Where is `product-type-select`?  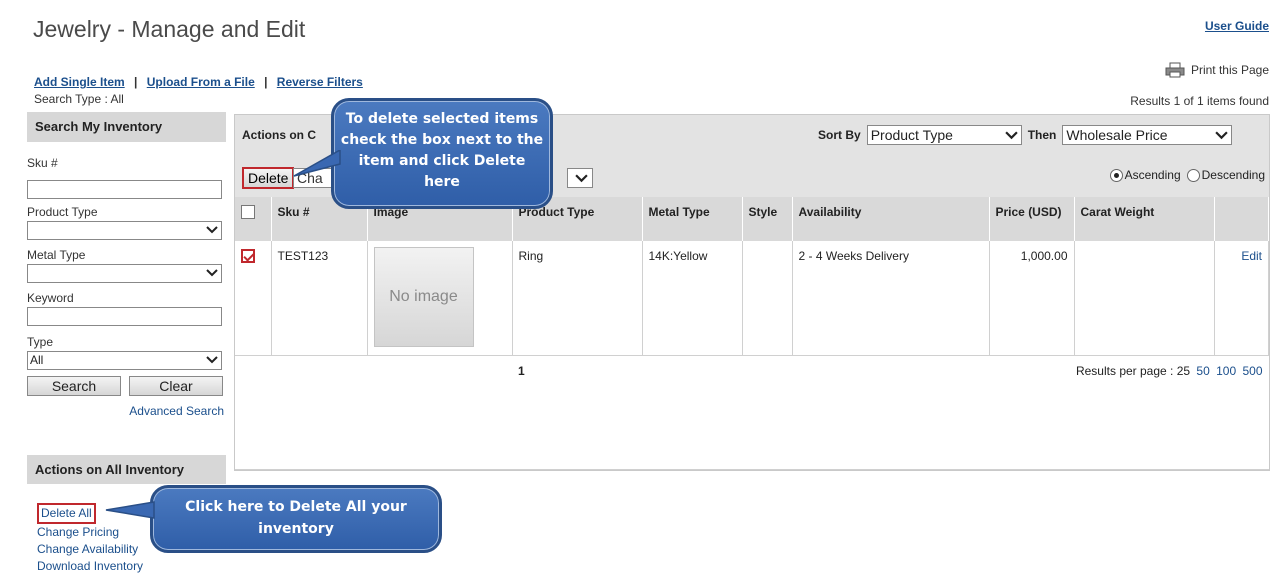 product-type-select is located at coordinates (124, 230).